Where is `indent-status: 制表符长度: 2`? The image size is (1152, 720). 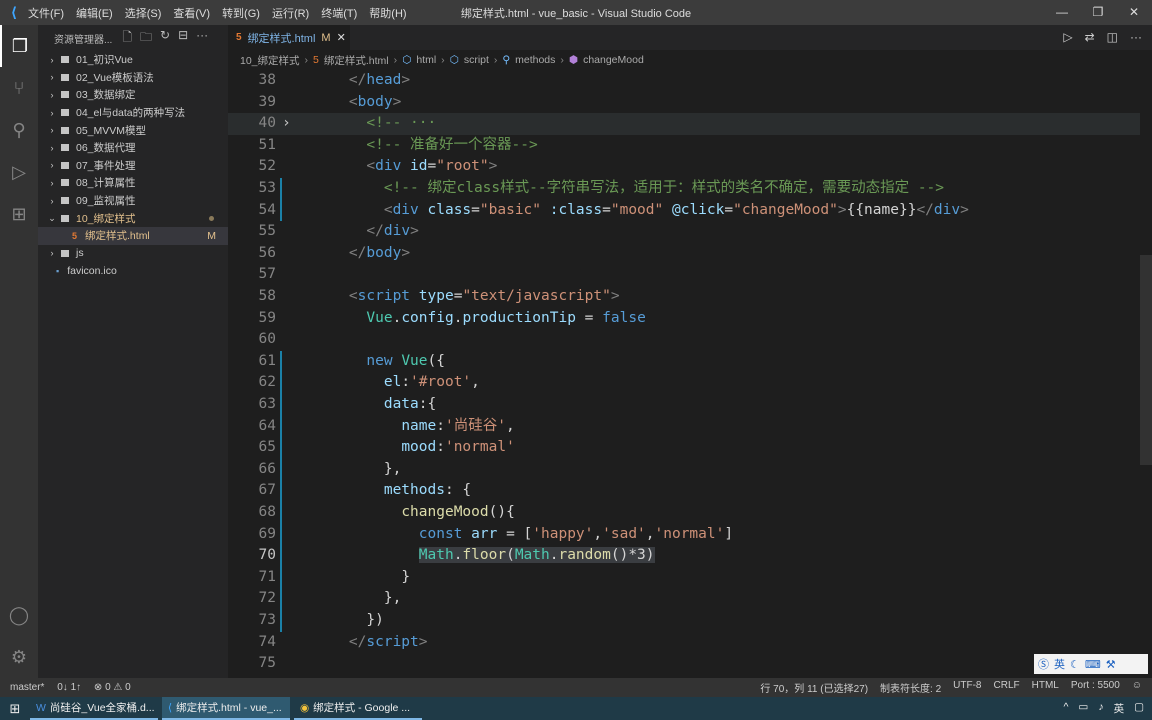
indent-status: 制表符长度: 2 is located at coordinates (910, 687).